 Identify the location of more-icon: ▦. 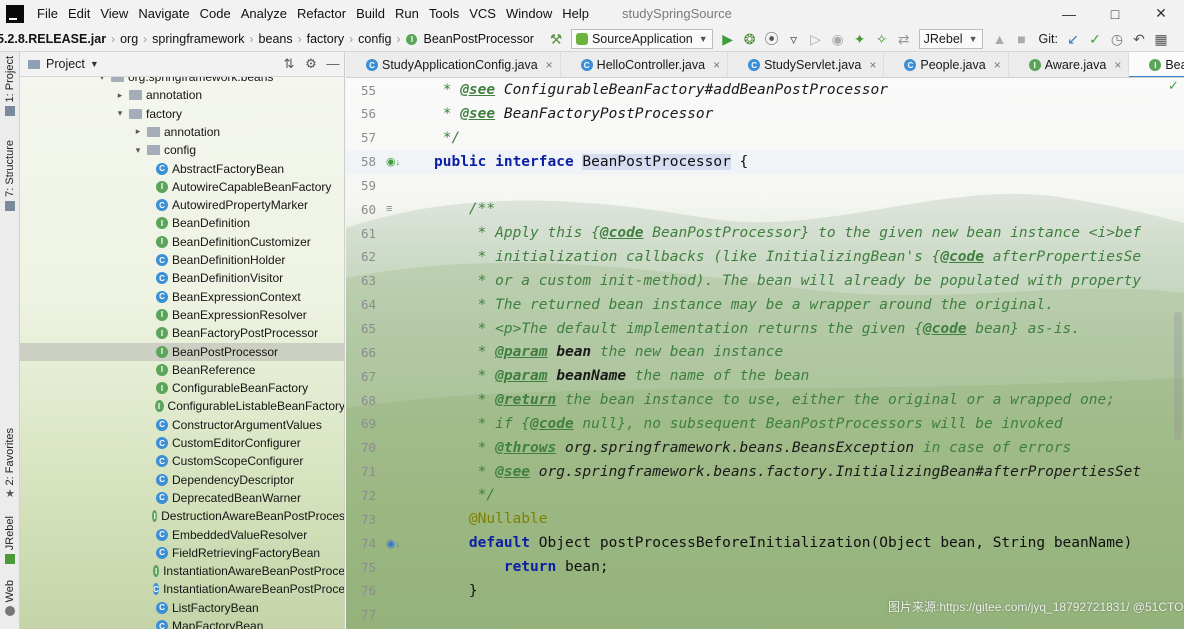
(1161, 39).